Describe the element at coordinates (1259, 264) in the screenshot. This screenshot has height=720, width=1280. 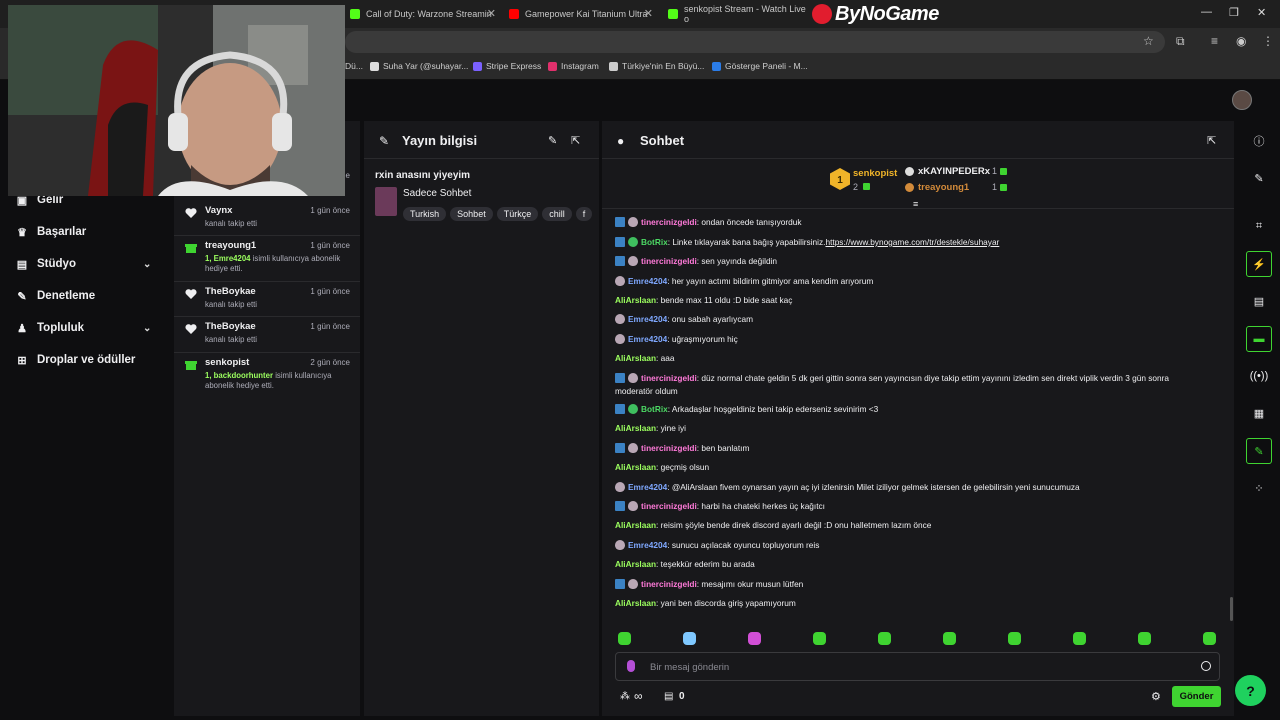
I see `flash-icon: ⚡` at that location.